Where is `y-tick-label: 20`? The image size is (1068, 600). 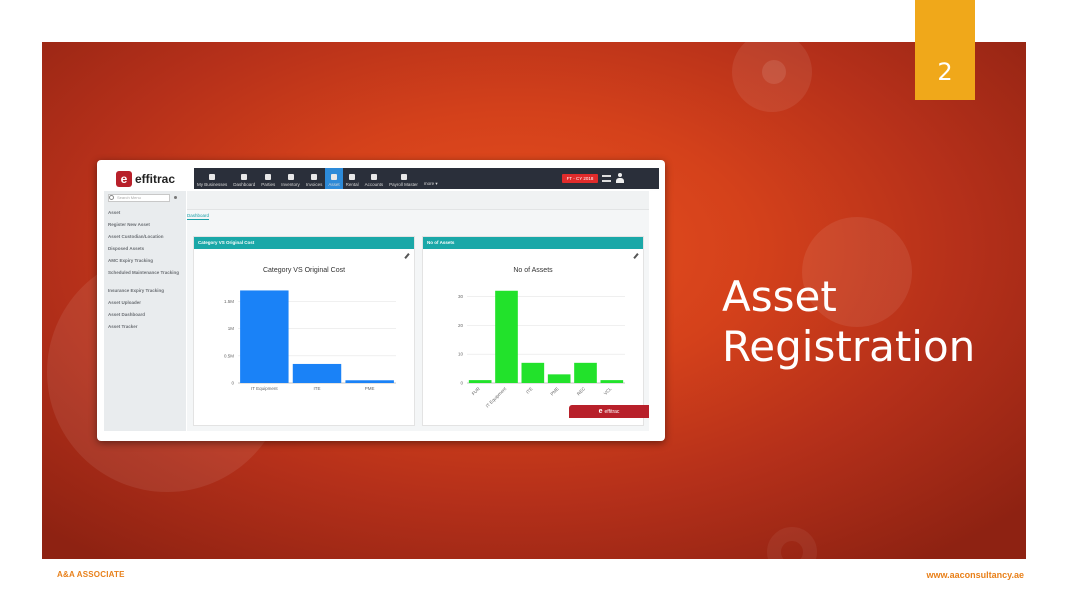
y-tick-label: 20 is located at coordinates (461, 325).